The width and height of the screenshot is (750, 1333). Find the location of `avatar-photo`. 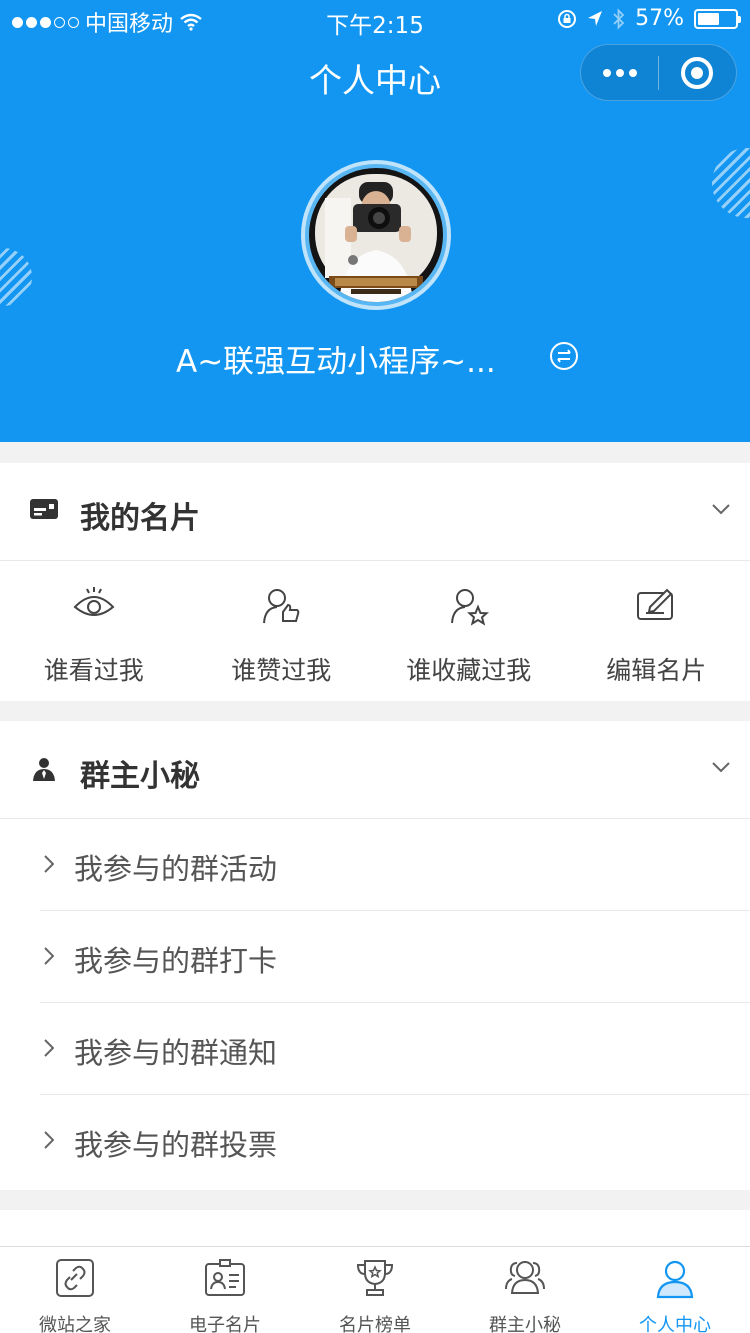

avatar-photo is located at coordinates (376, 235).